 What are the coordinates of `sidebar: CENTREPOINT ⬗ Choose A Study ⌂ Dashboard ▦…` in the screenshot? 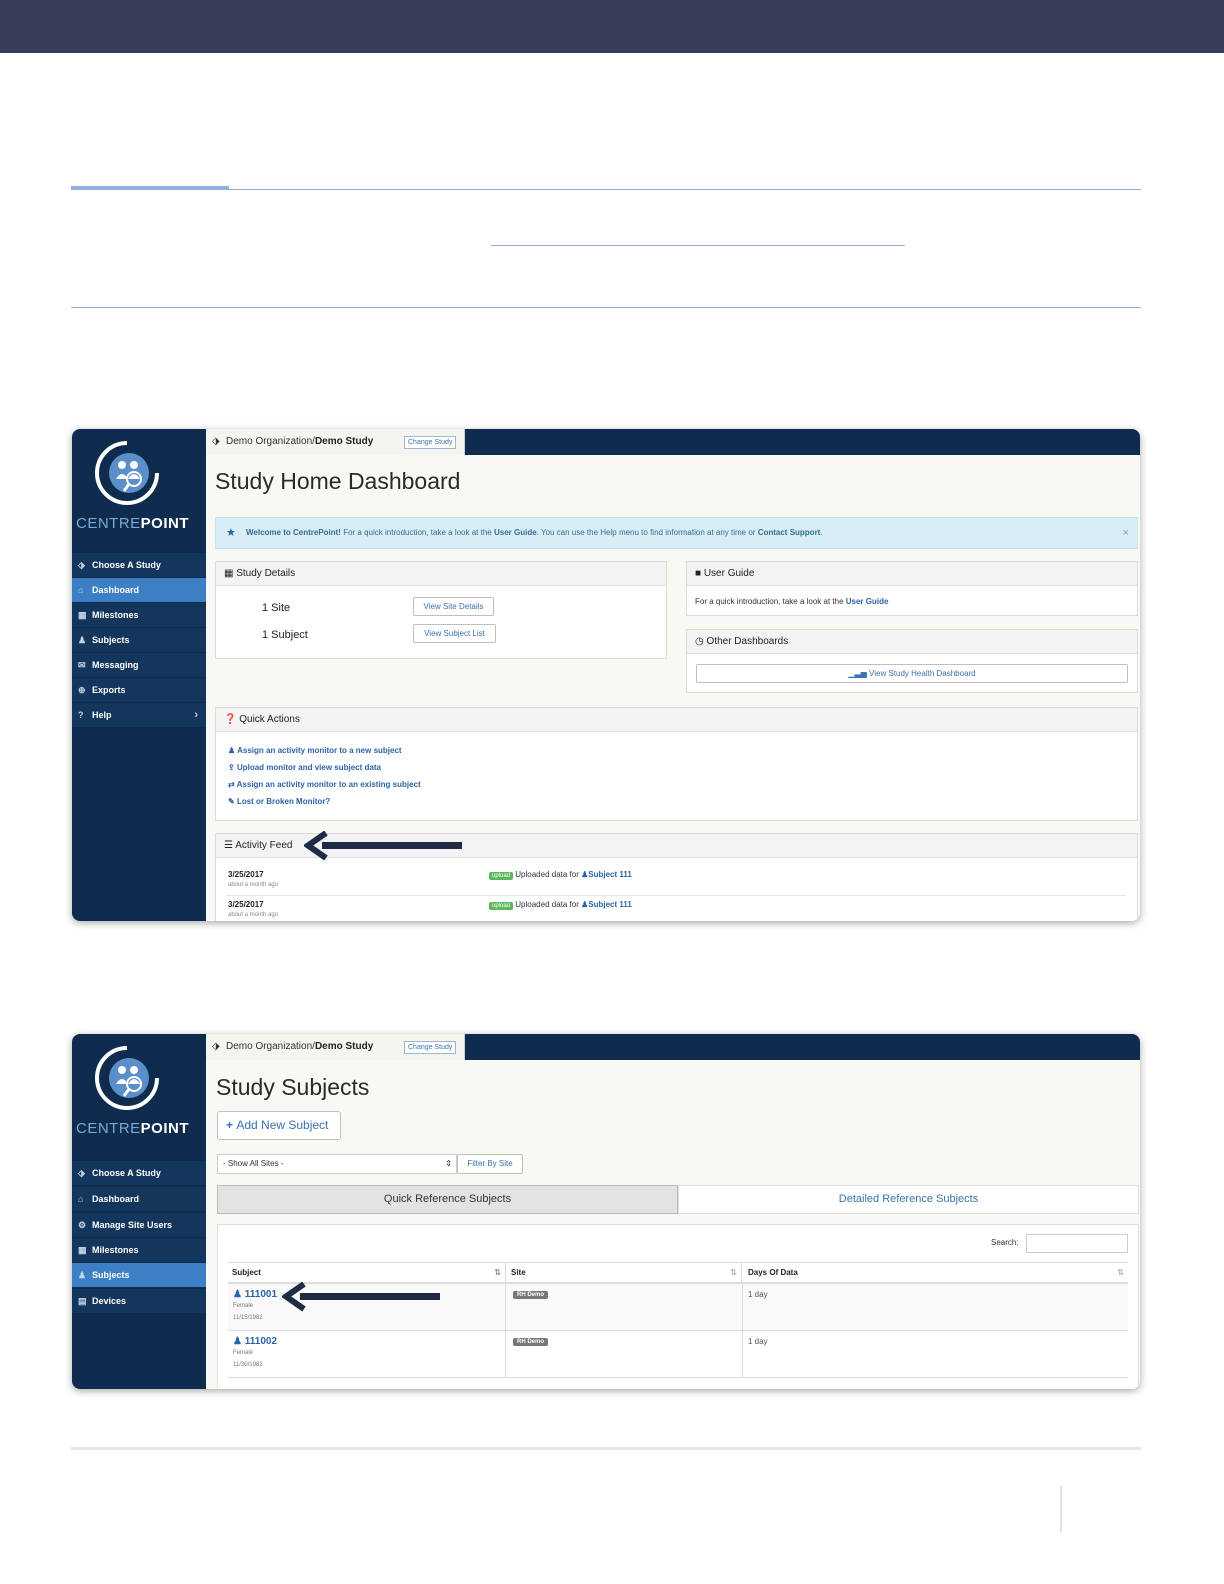 It's located at (139, 675).